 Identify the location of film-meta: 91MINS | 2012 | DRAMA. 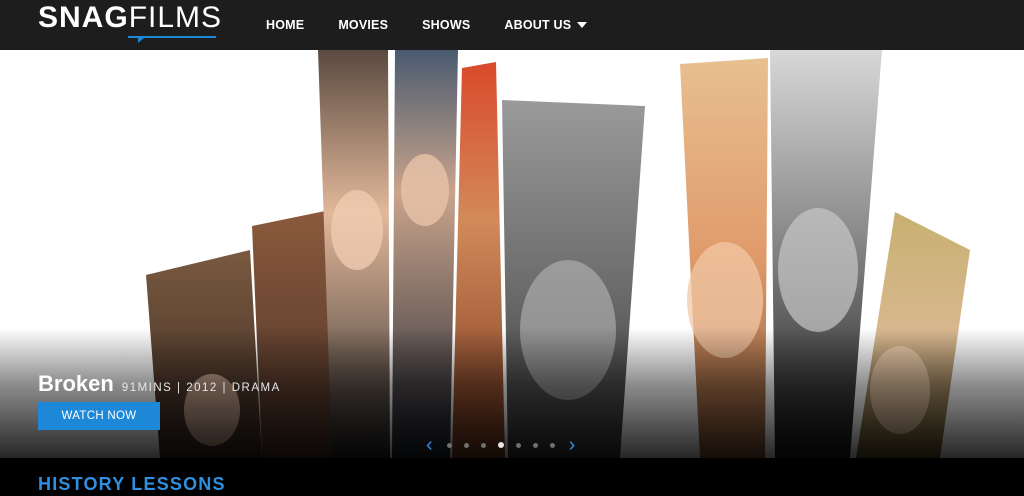
(201, 388).